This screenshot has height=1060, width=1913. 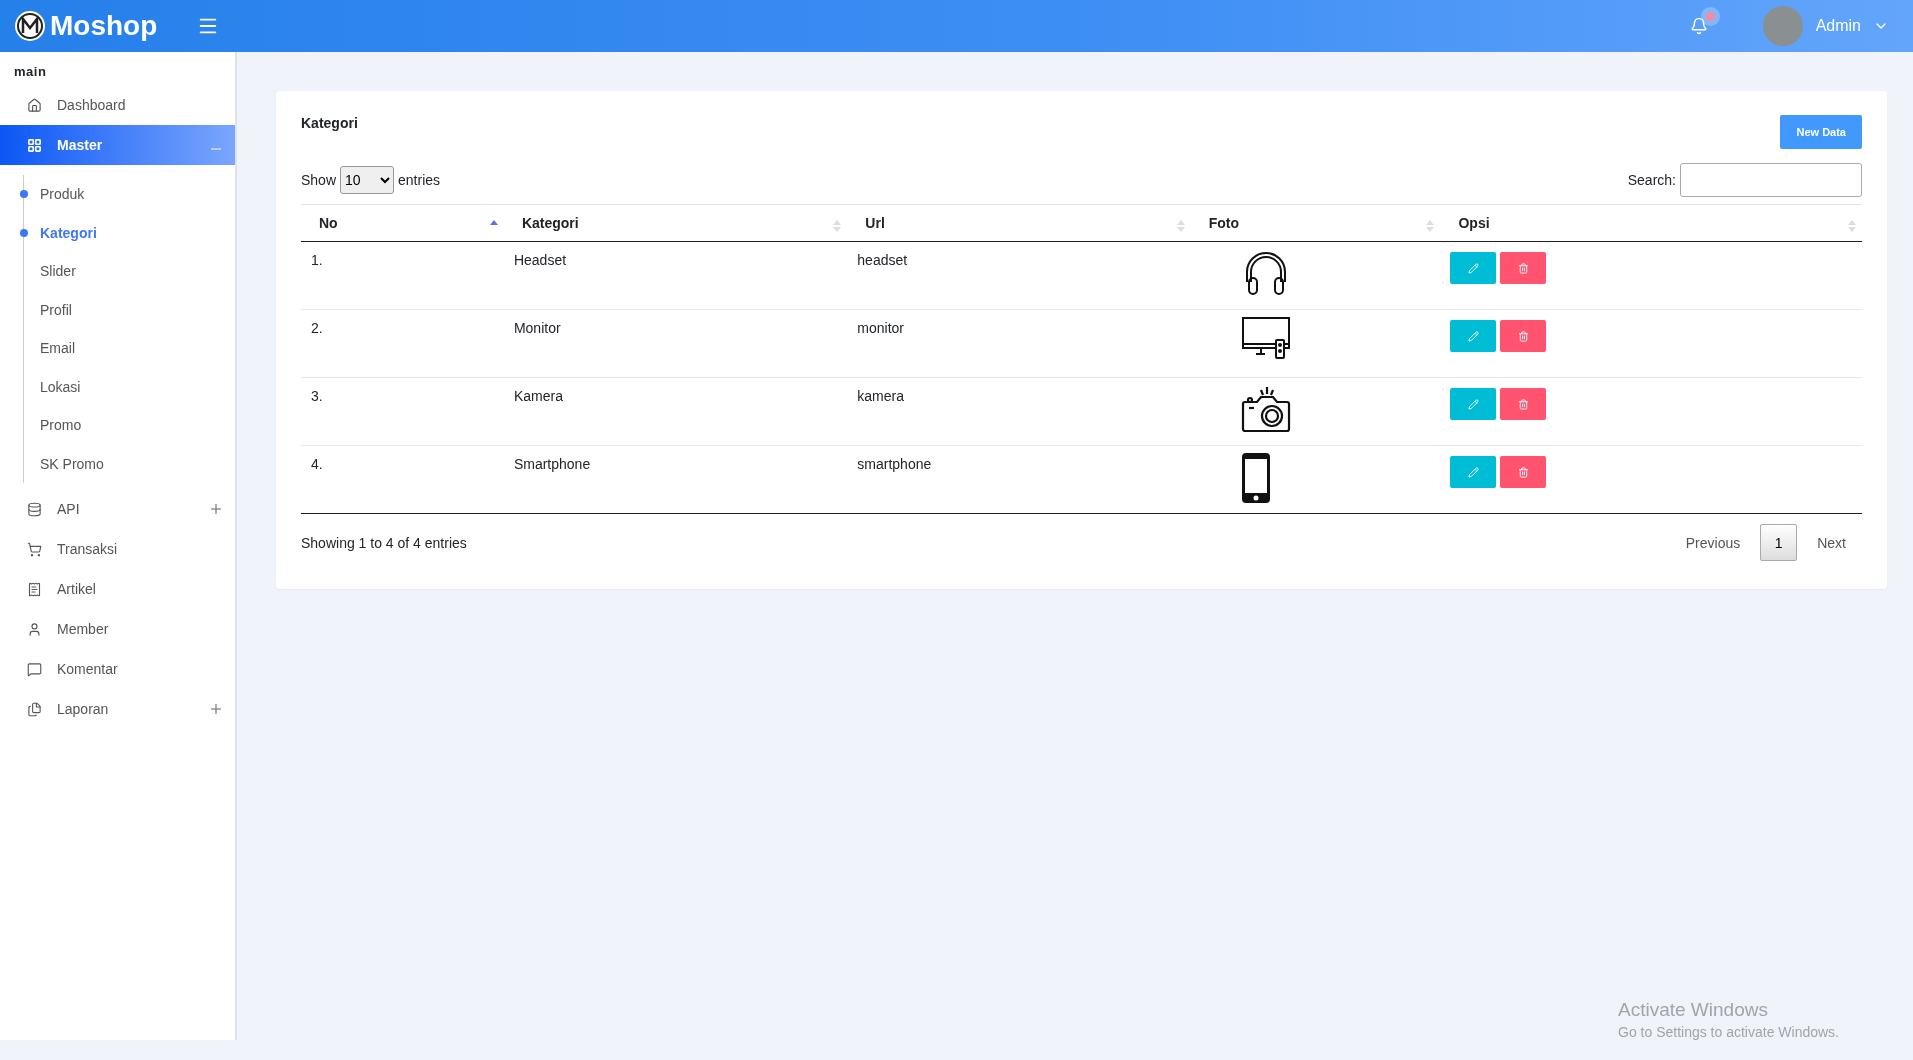 What do you see at coordinates (675, 343) in the screenshot?
I see `table-cell: Monitor` at bounding box center [675, 343].